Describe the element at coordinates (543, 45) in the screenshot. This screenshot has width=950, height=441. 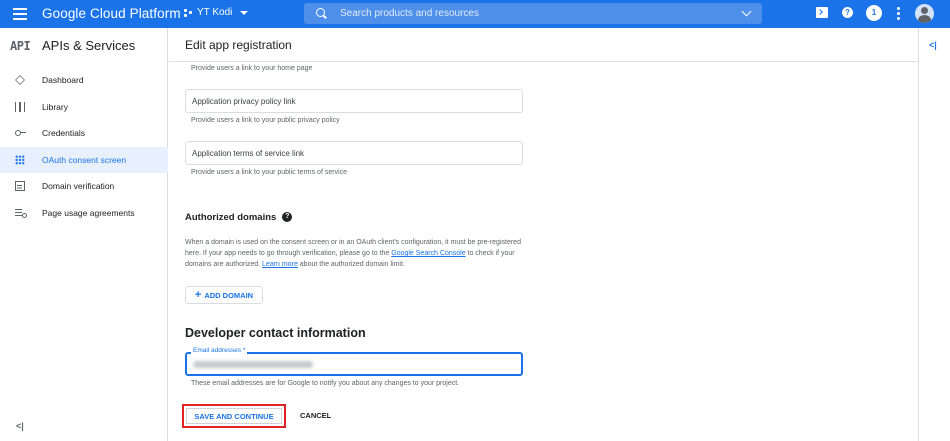
I see `page-header: Edit app registration` at that location.